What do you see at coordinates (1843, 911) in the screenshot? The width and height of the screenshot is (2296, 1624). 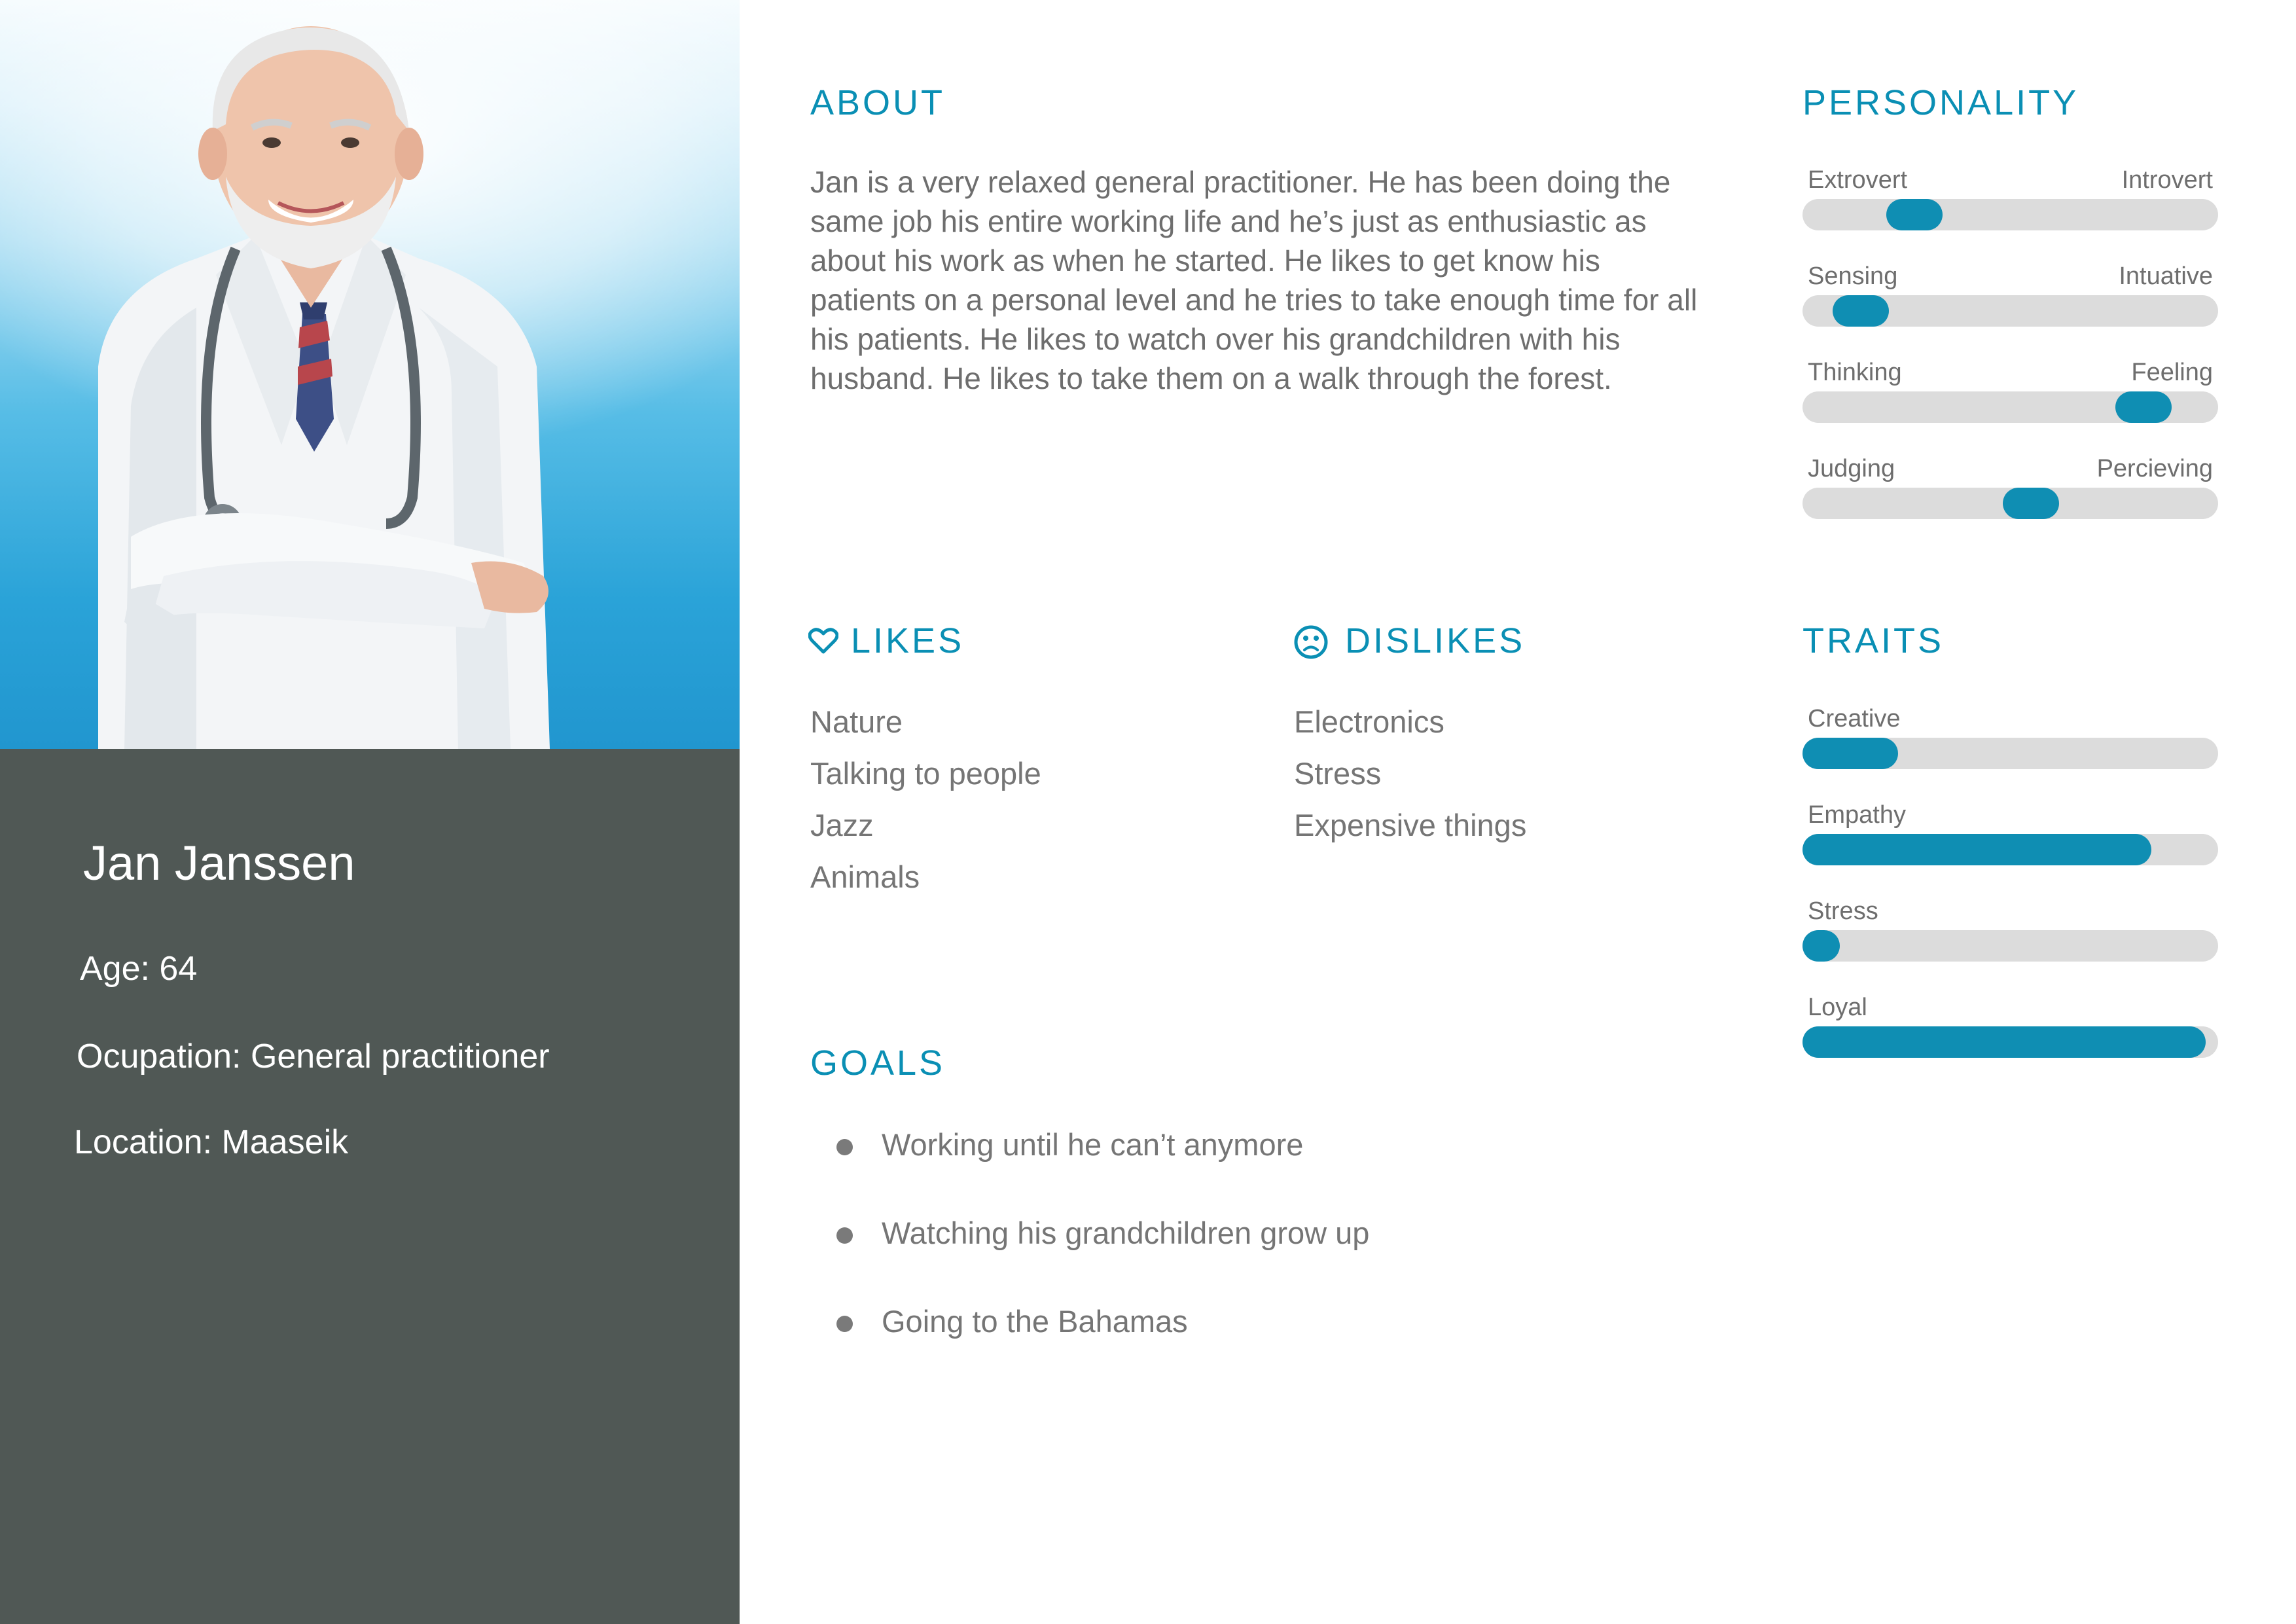 I see `trait-label: Stress` at bounding box center [1843, 911].